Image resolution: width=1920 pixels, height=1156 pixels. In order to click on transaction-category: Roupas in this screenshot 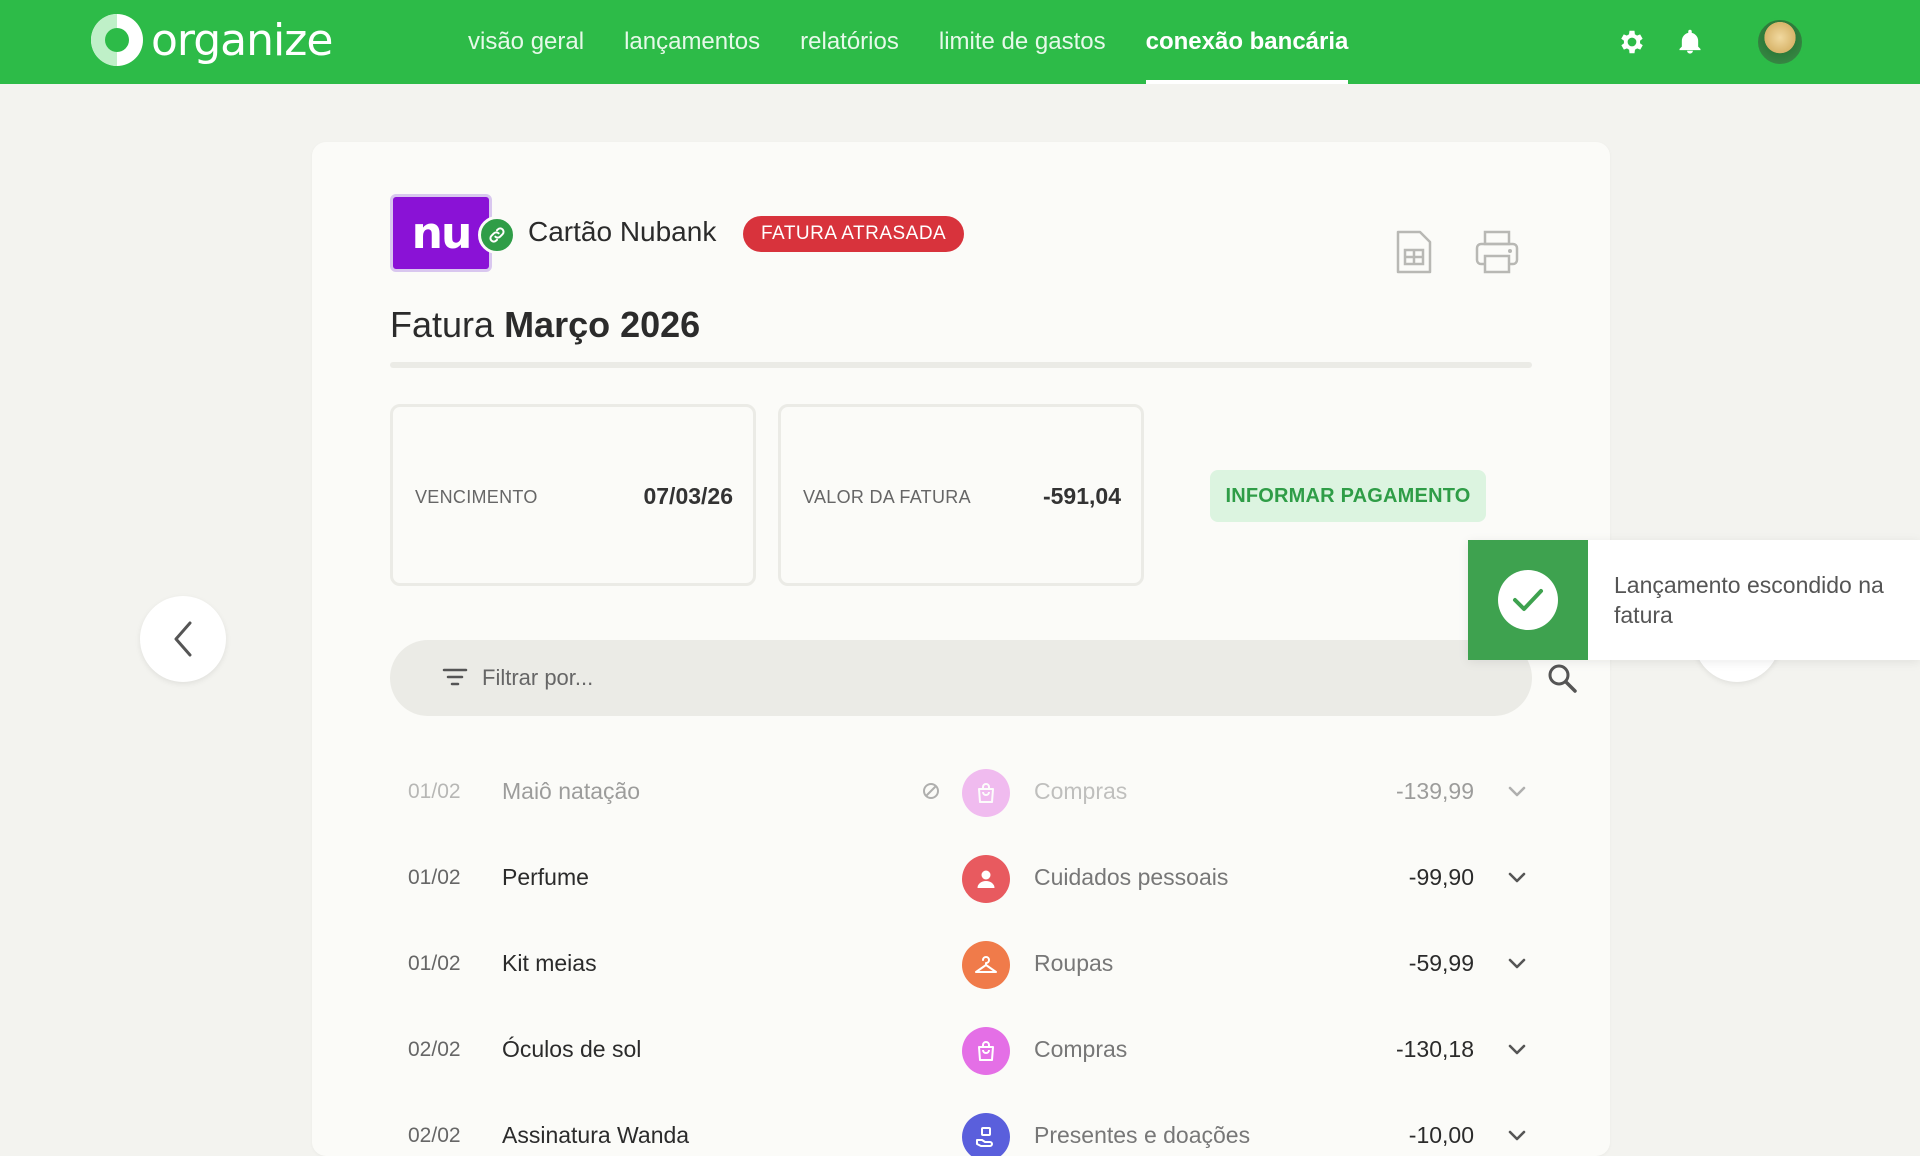, I will do `click(1074, 963)`.